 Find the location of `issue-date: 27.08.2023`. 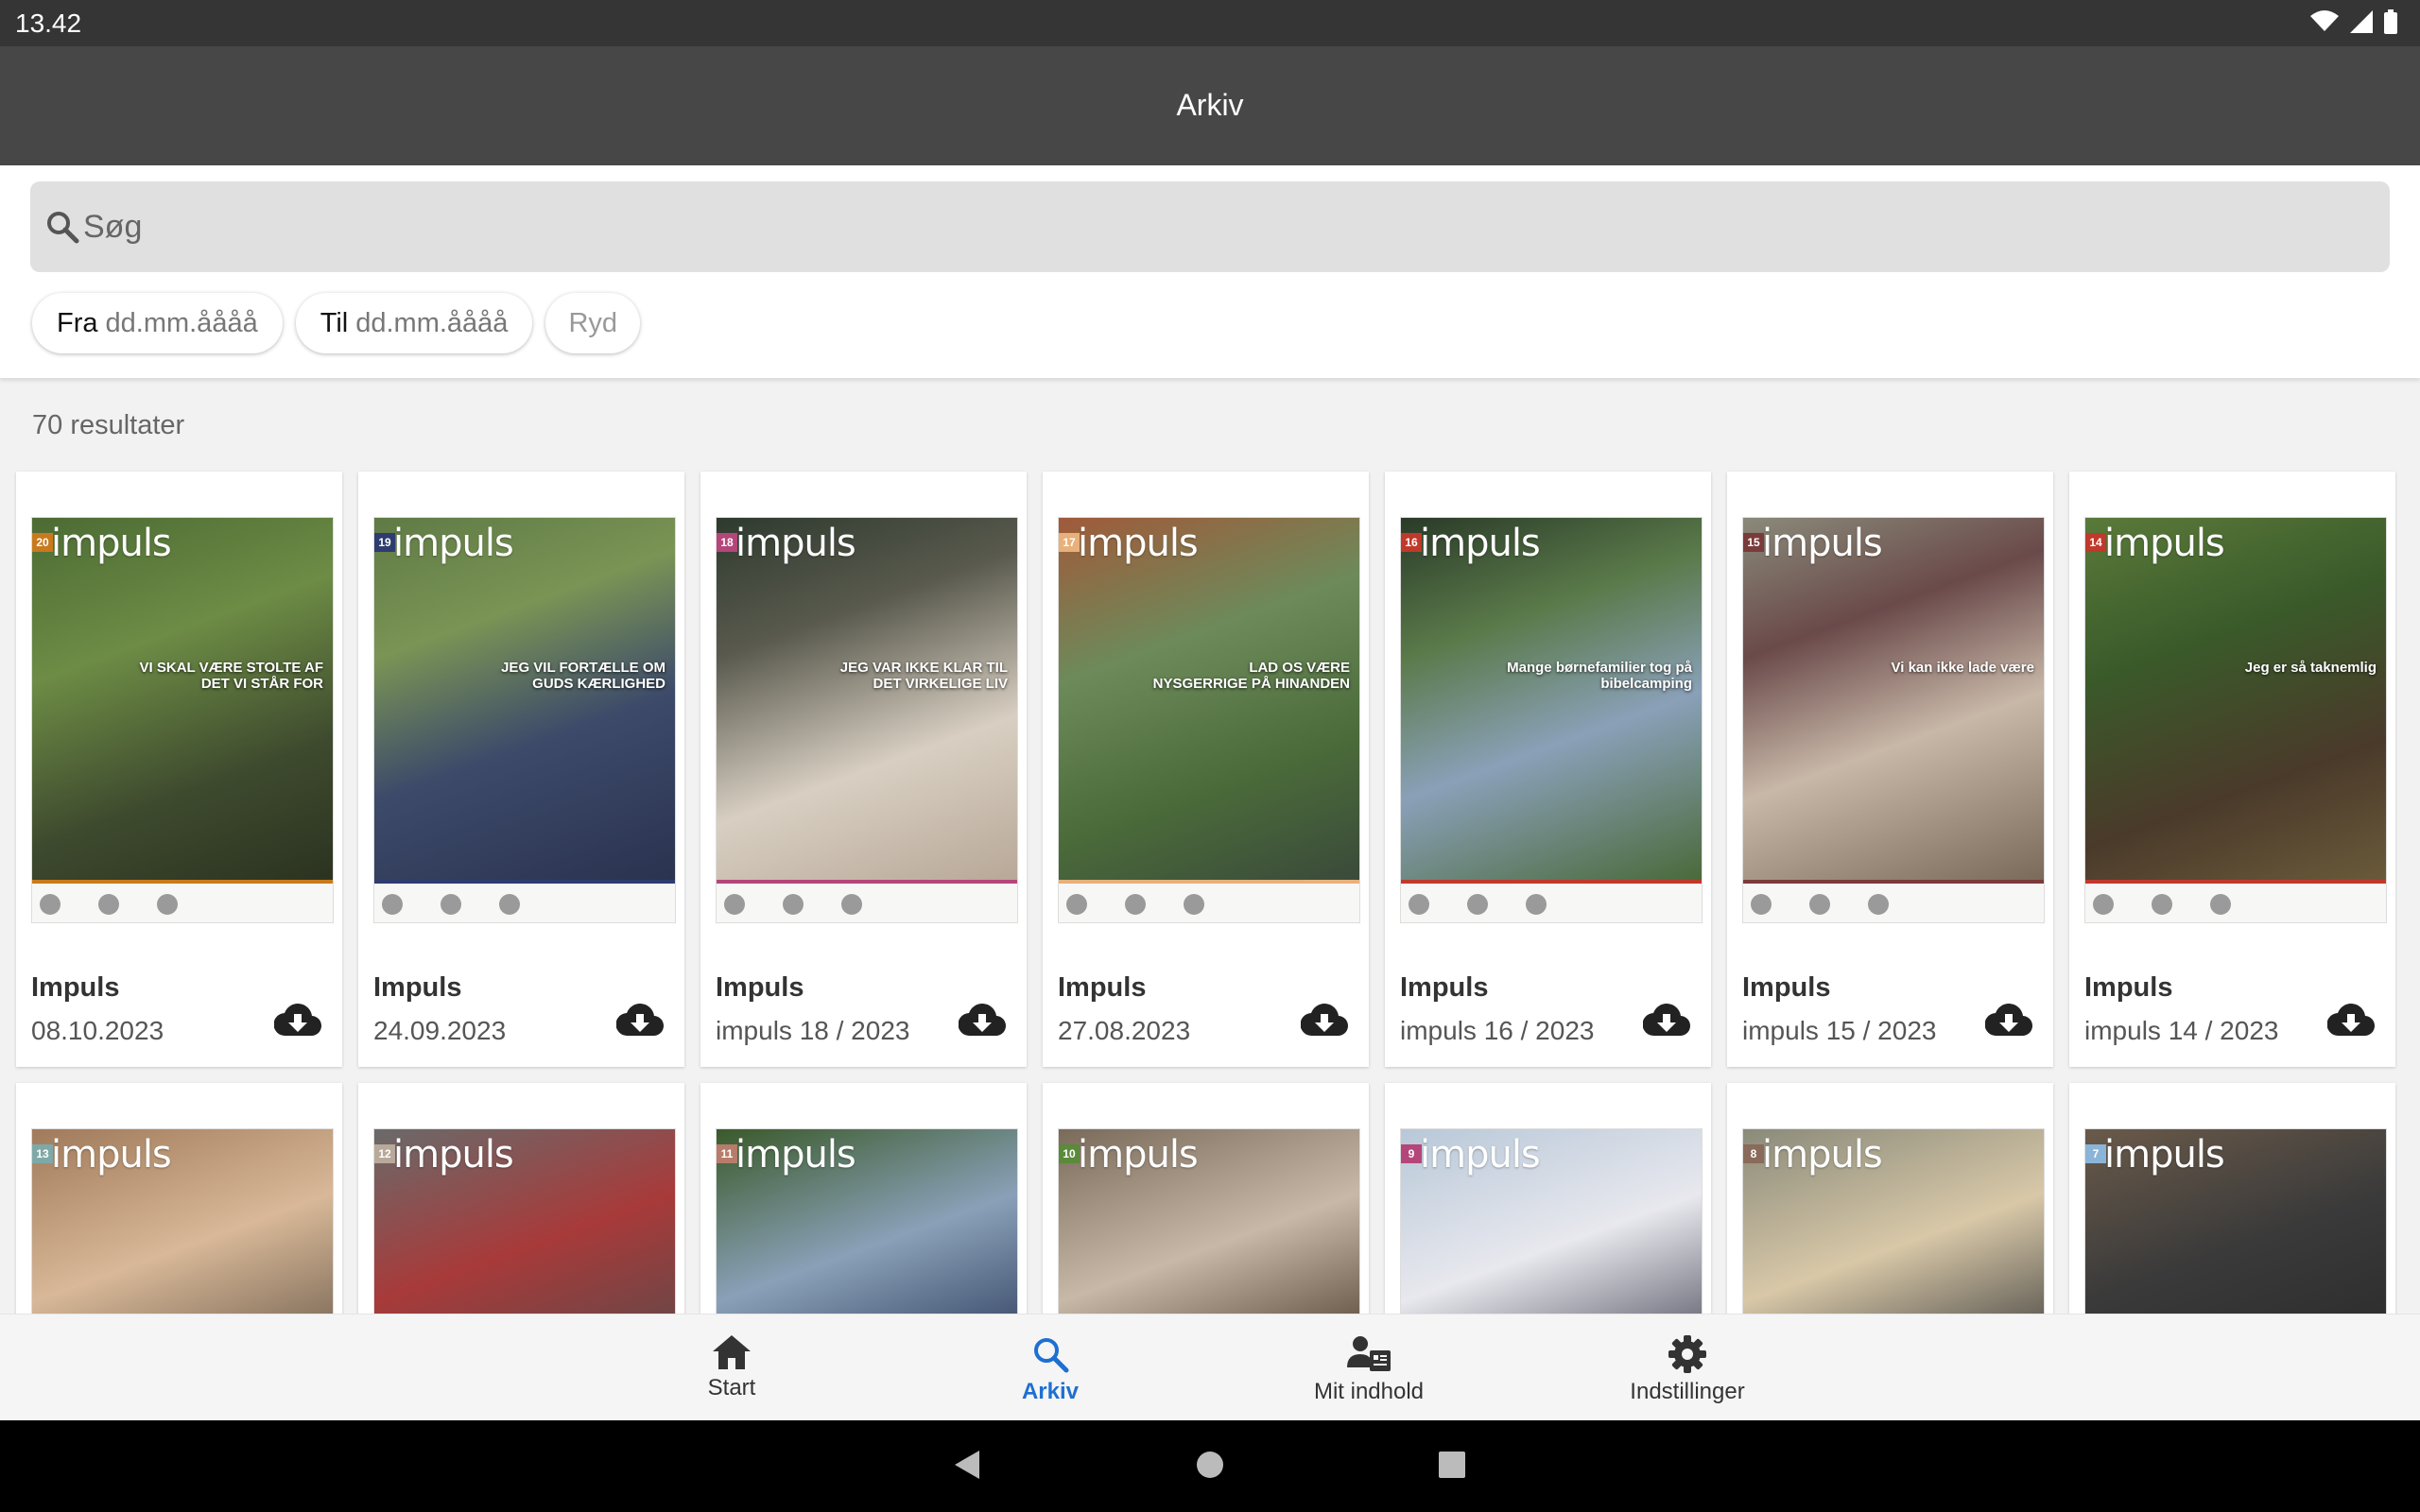

issue-date: 27.08.2023 is located at coordinates (1124, 1030).